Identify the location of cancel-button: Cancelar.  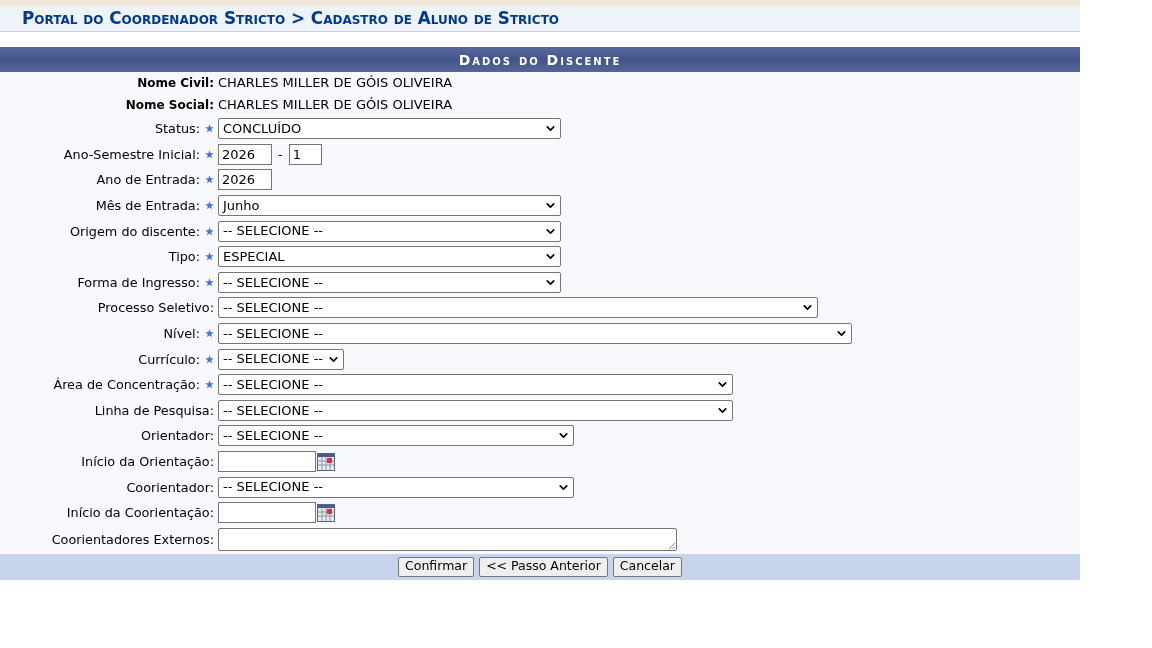
(647, 566).